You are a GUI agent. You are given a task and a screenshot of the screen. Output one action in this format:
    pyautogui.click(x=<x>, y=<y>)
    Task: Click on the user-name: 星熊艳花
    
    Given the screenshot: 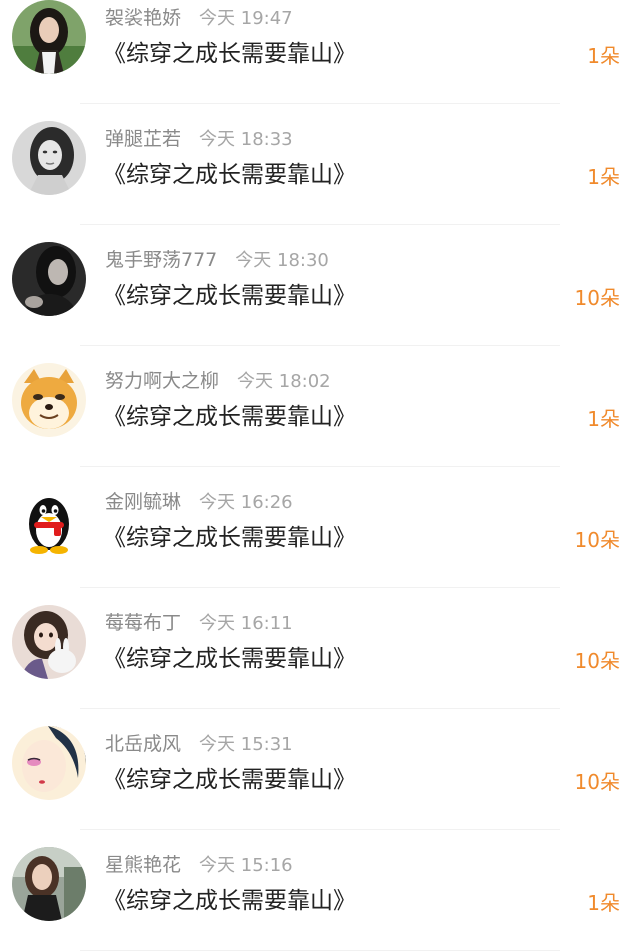 What is the action you would take?
    pyautogui.click(x=143, y=865)
    